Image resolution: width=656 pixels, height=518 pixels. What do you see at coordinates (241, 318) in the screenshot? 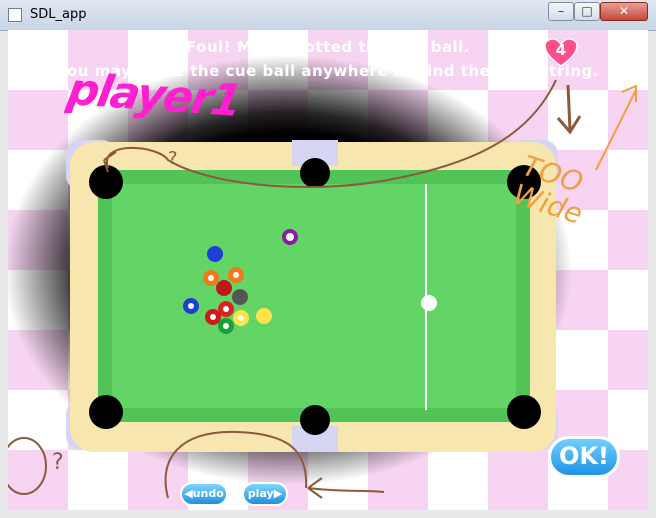
I see `ball-9-dot` at bounding box center [241, 318].